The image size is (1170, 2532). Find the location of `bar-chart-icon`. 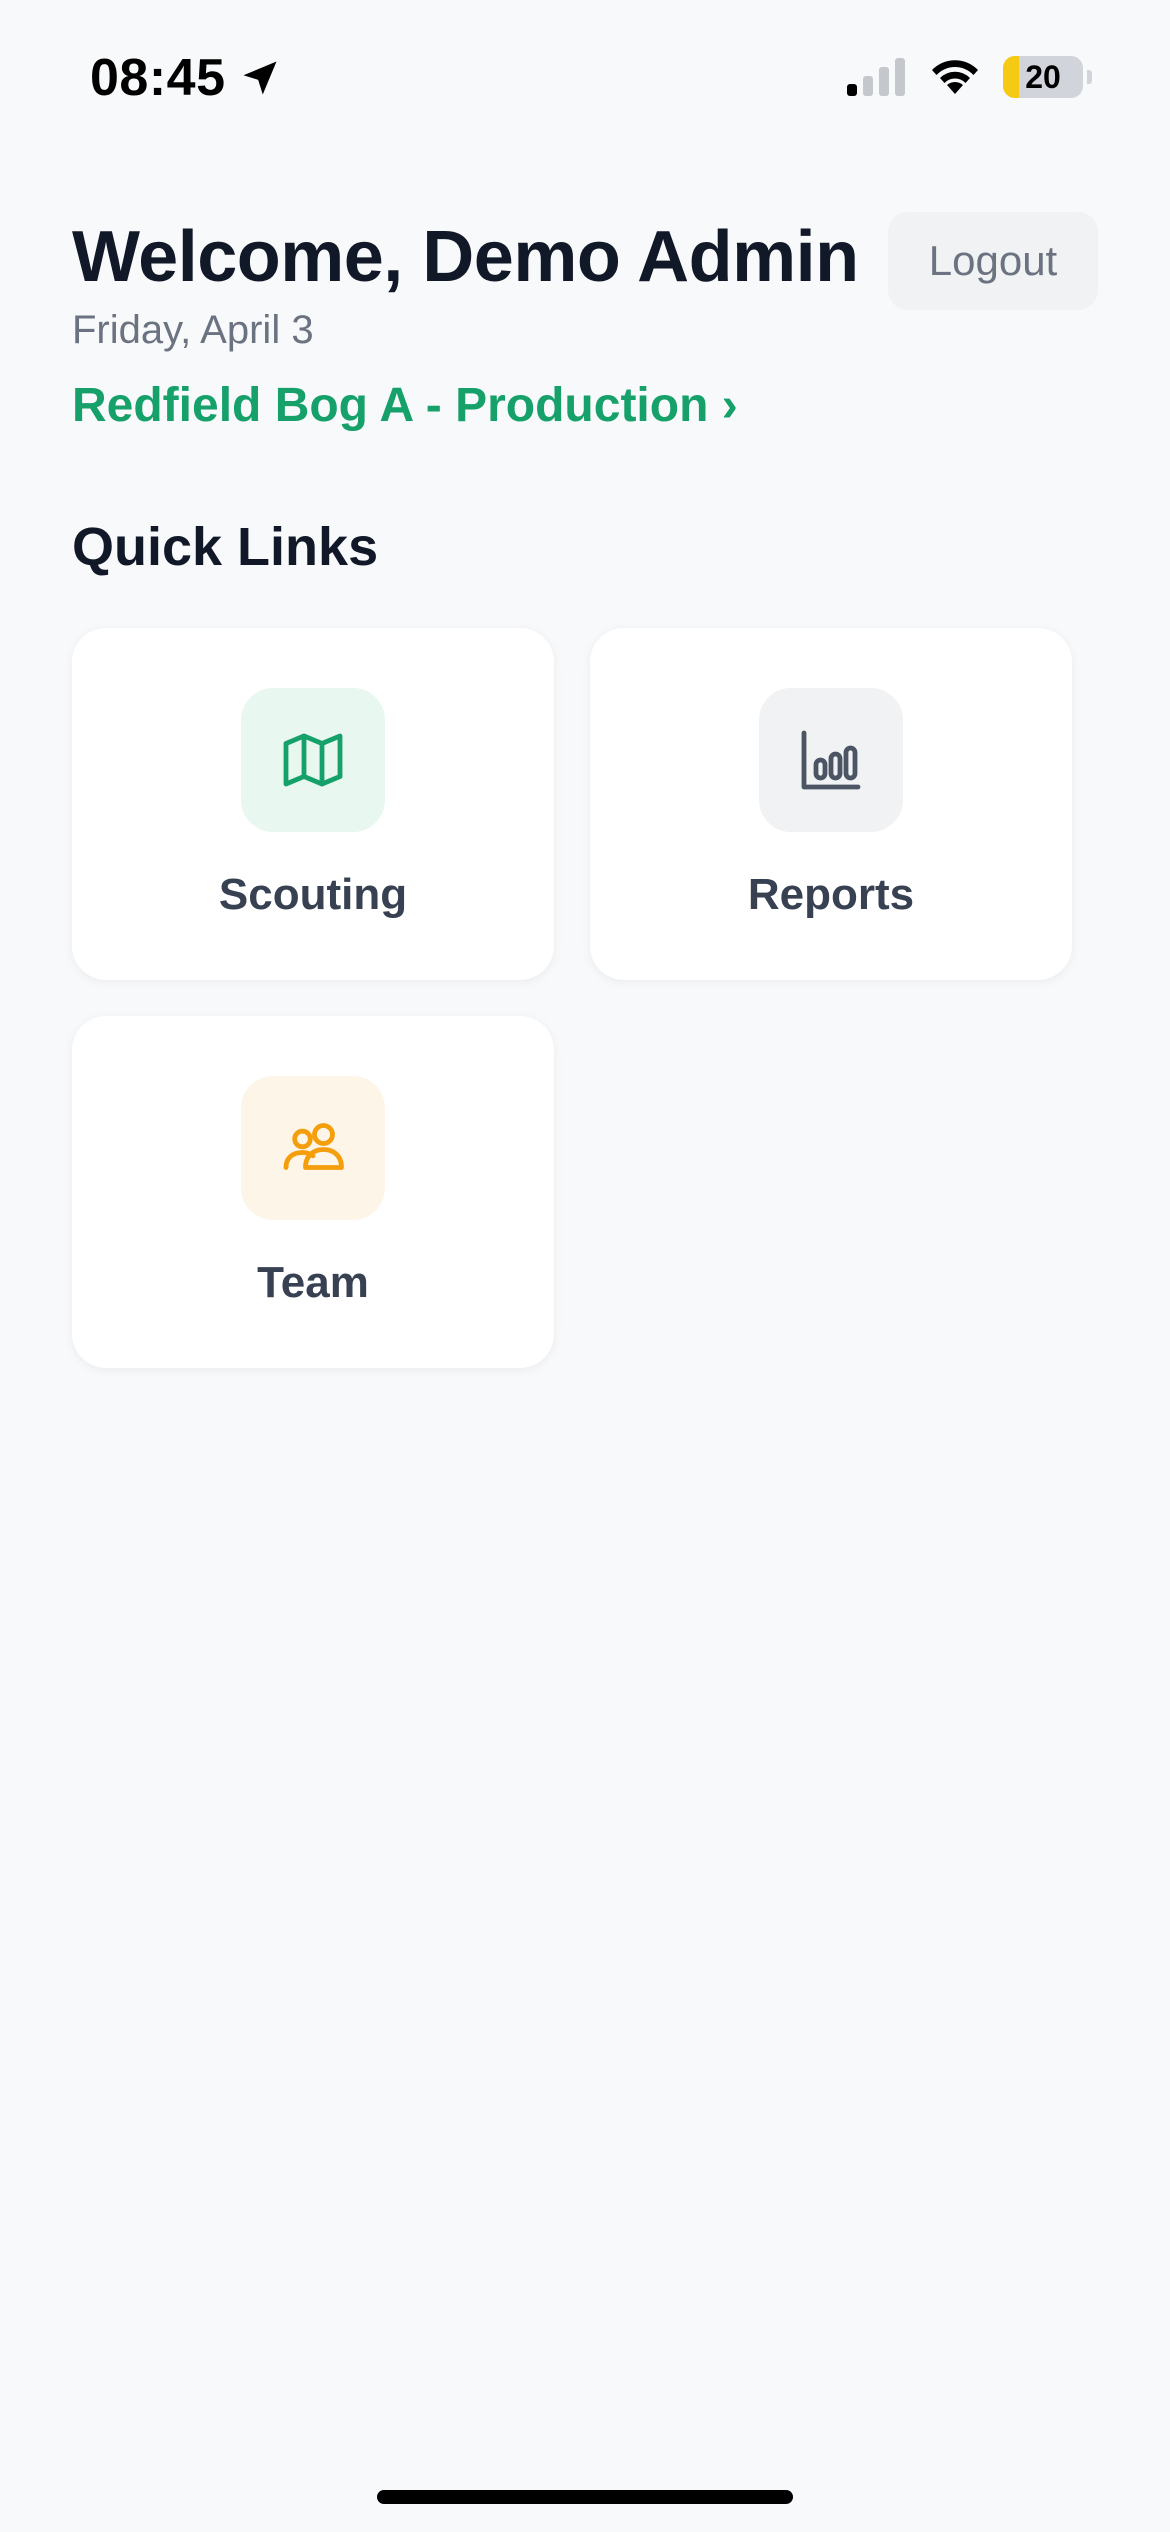

bar-chart-icon is located at coordinates (831, 760).